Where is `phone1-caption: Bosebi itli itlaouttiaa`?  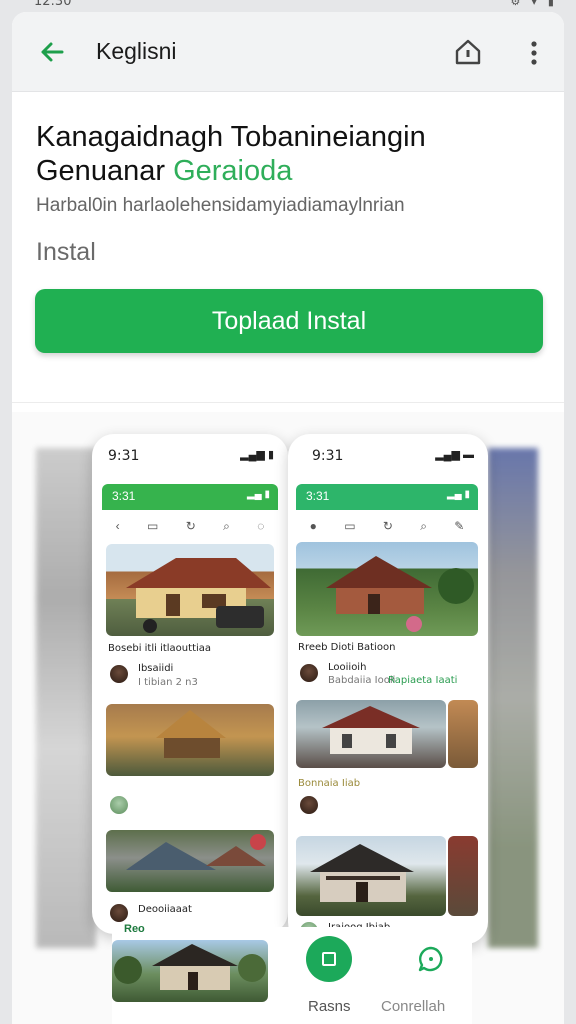
phone1-caption: Bosebi itli itlaouttiaa is located at coordinates (160, 648).